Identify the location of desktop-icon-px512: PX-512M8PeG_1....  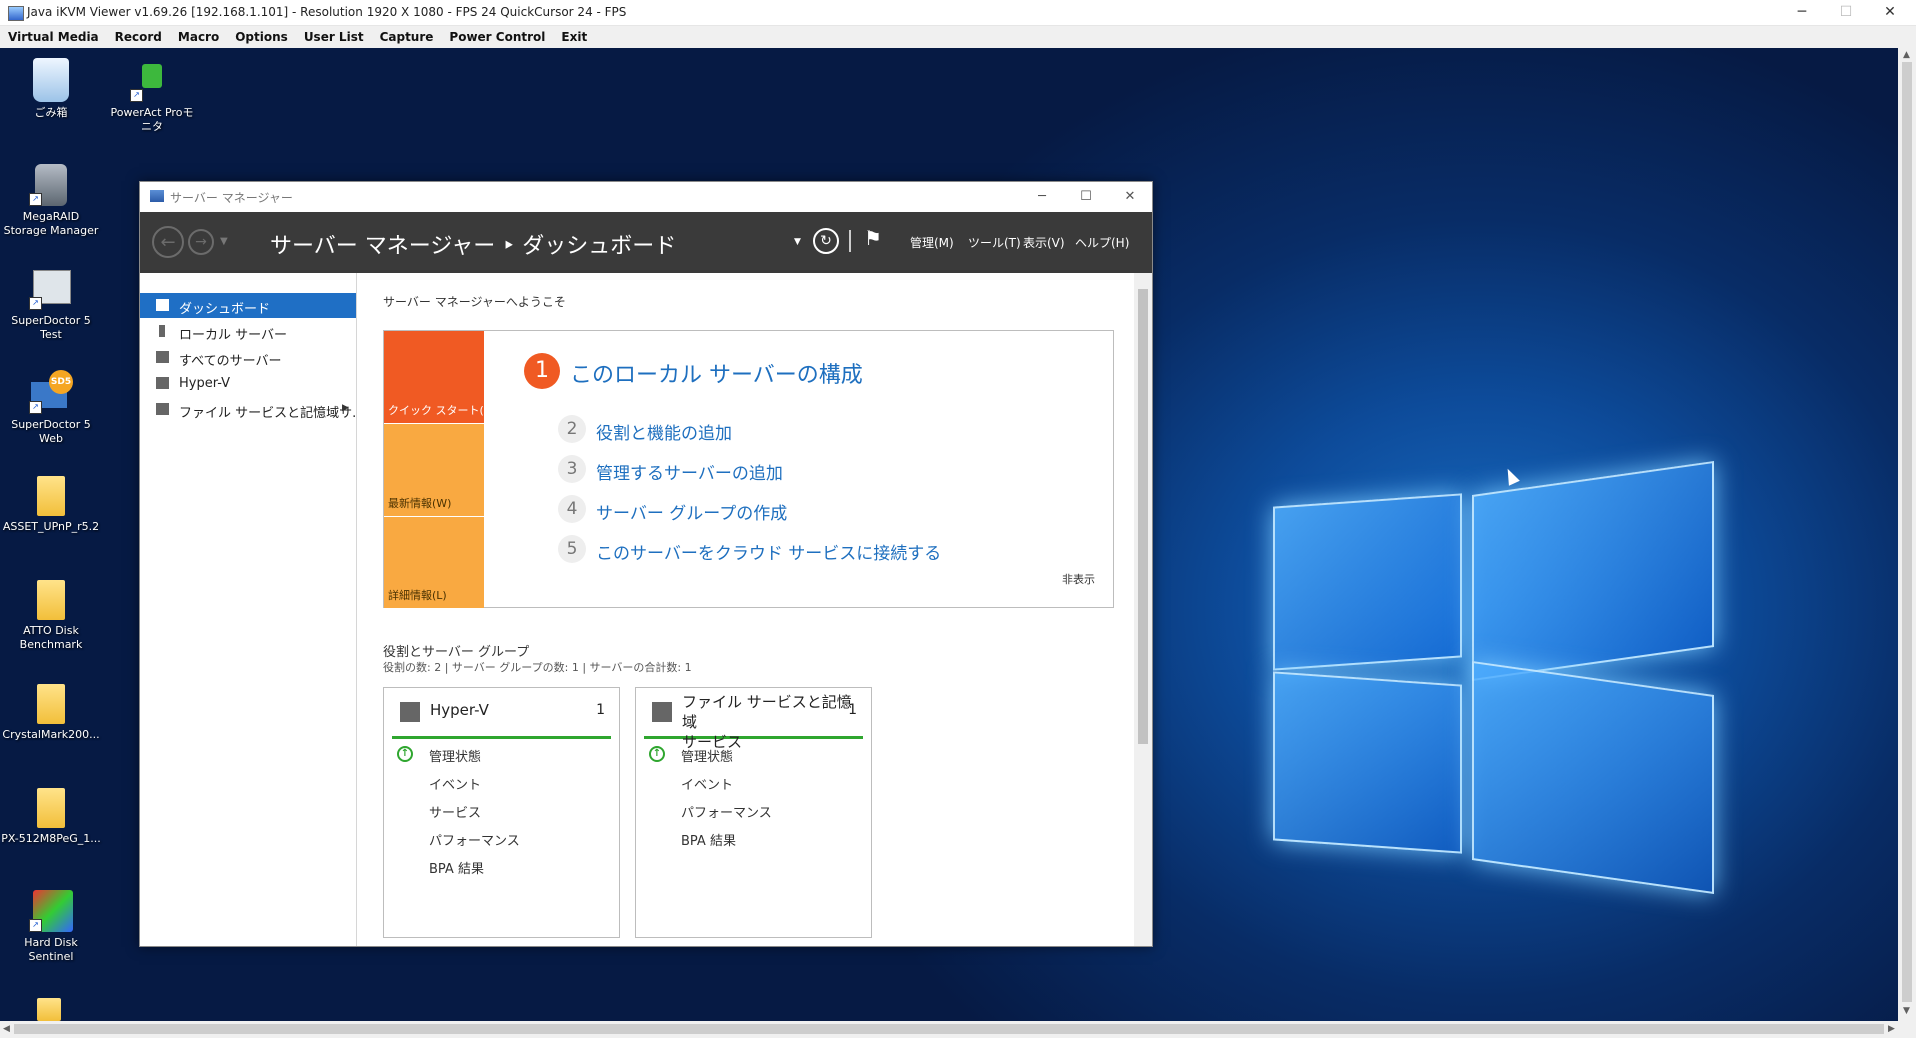
(51, 817).